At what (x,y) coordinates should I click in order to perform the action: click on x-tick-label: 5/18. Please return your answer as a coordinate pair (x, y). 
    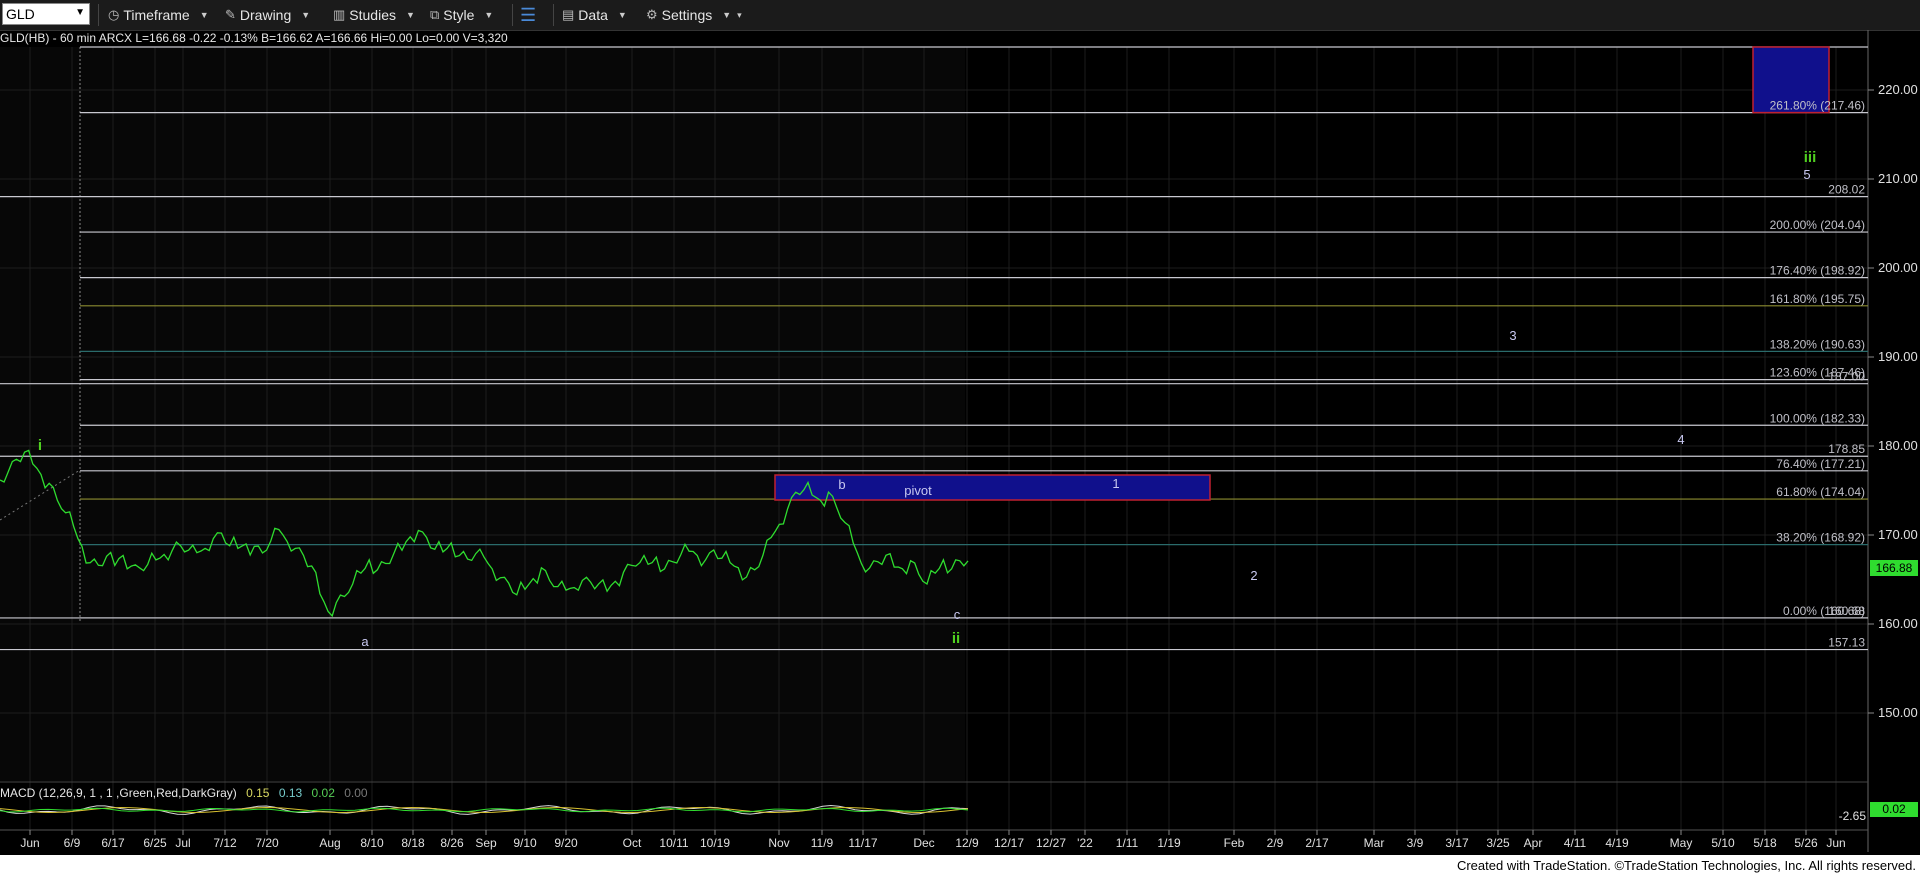
    Looking at the image, I should click on (1765, 843).